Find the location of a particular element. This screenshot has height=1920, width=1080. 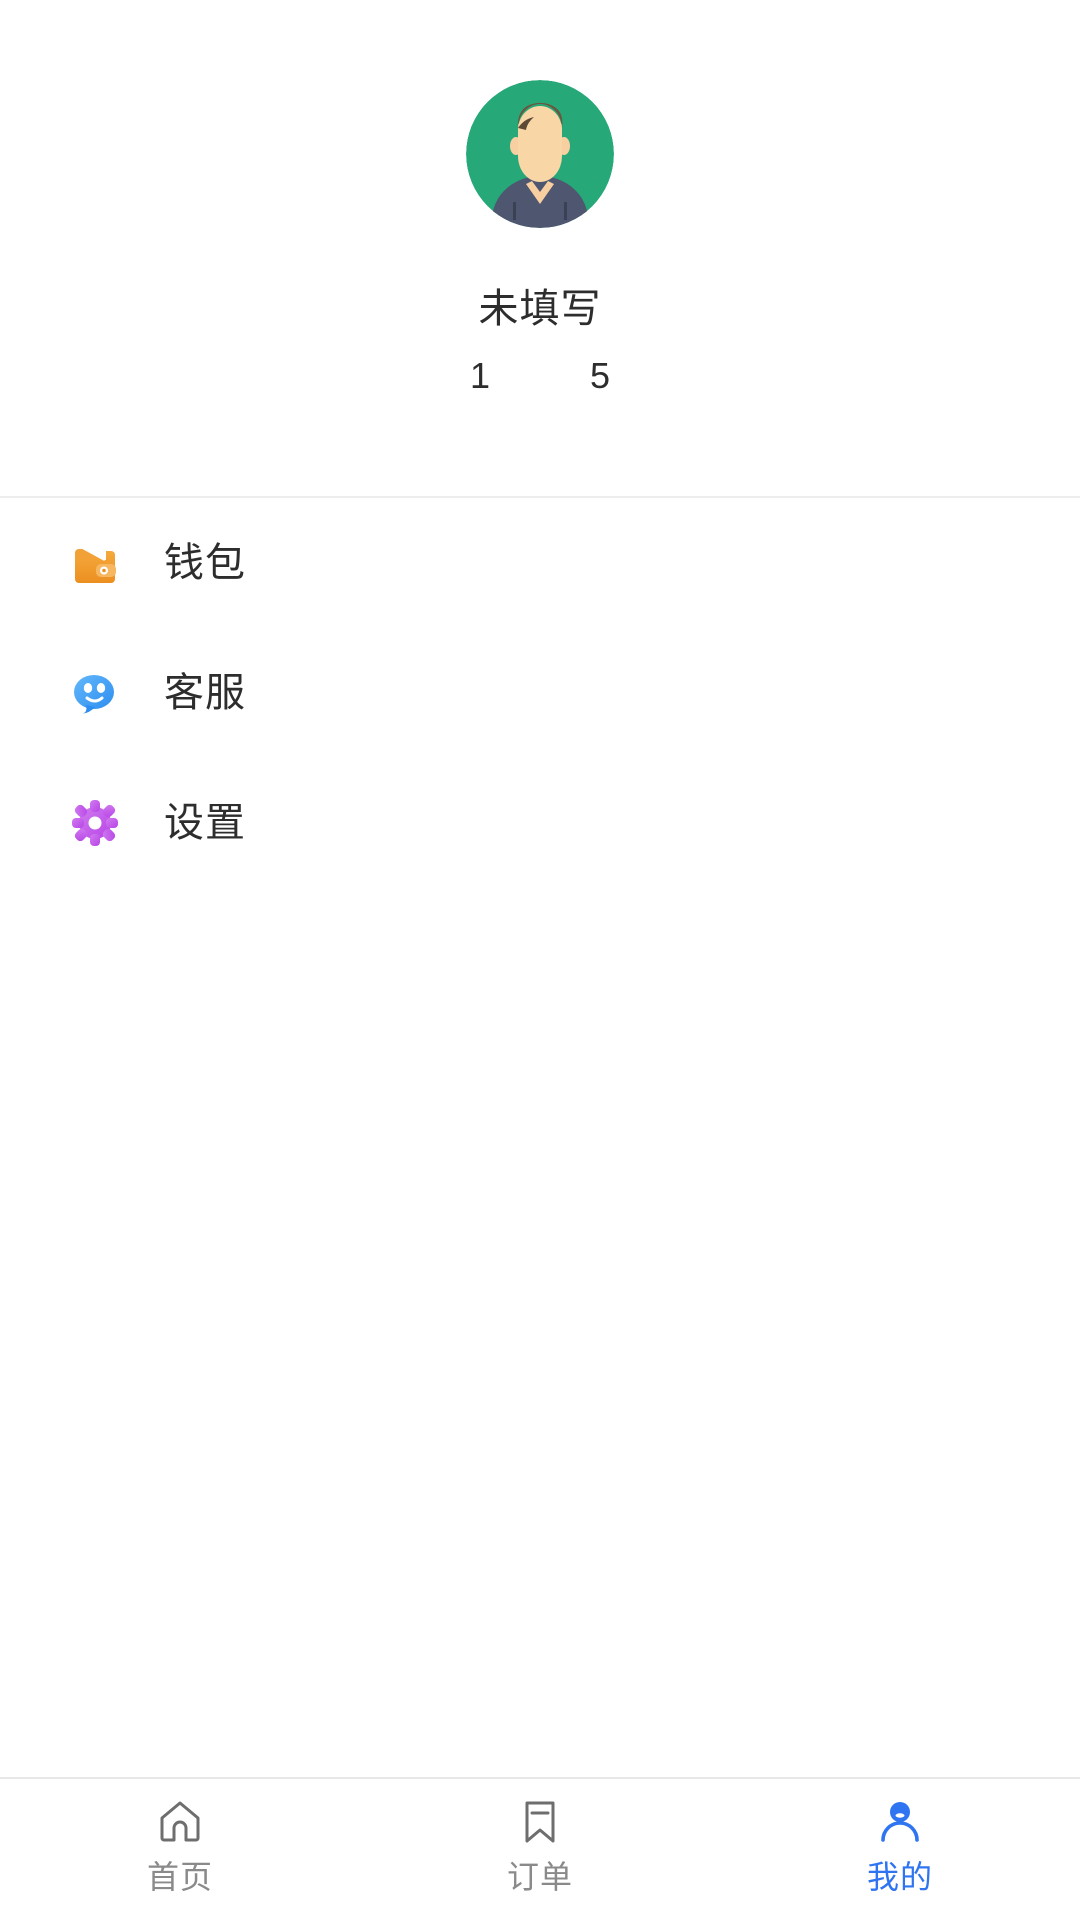

gear-icon is located at coordinates (95, 823).